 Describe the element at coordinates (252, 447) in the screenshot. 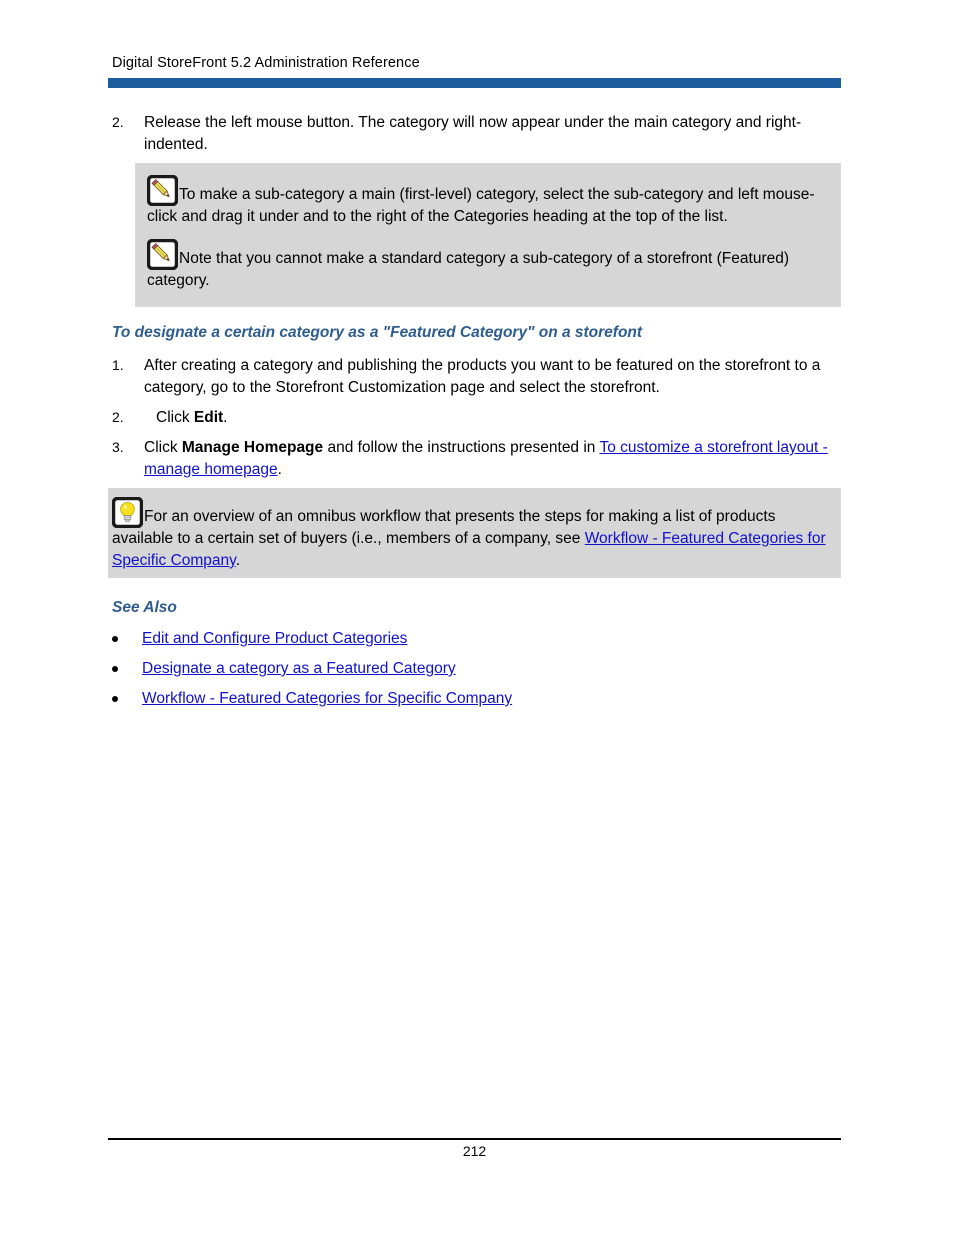

I see `step3-bold-term: Manage Homepage` at that location.